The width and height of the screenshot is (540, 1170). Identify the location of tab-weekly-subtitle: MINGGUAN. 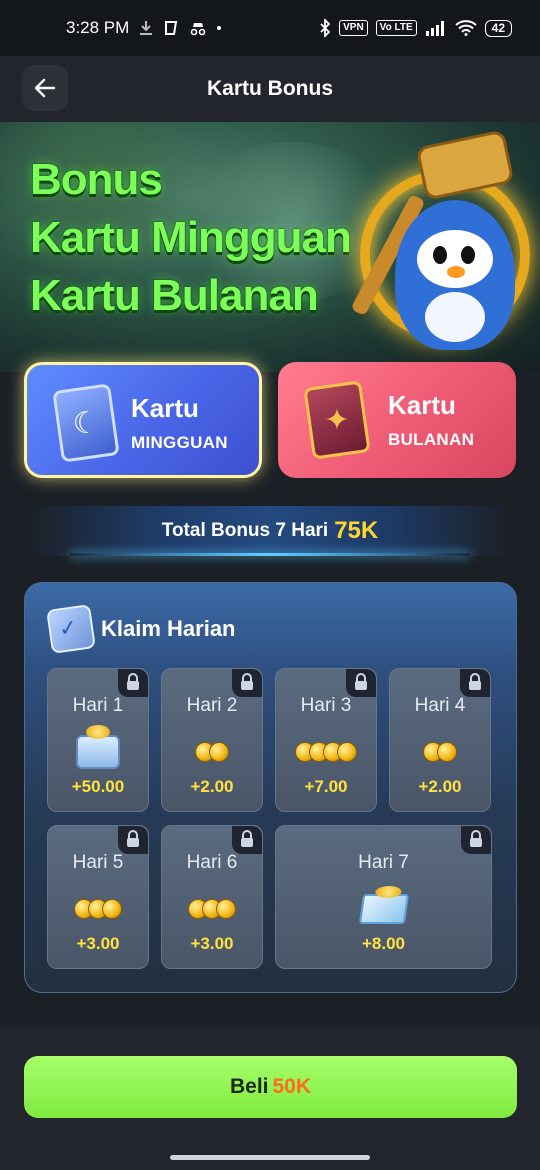
(179, 442).